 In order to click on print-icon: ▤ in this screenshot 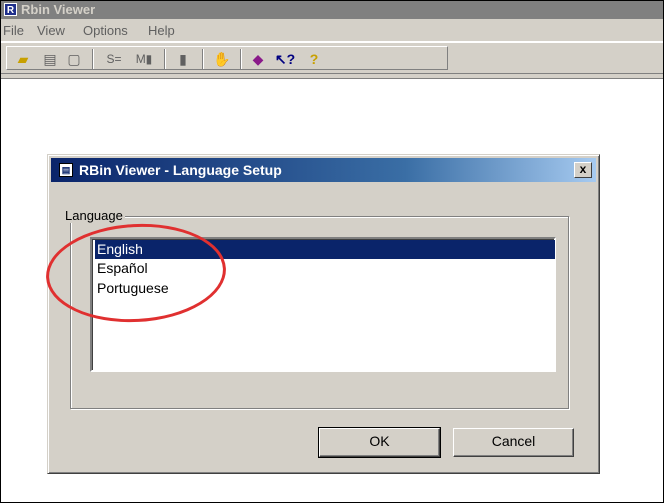, I will do `click(50, 59)`.